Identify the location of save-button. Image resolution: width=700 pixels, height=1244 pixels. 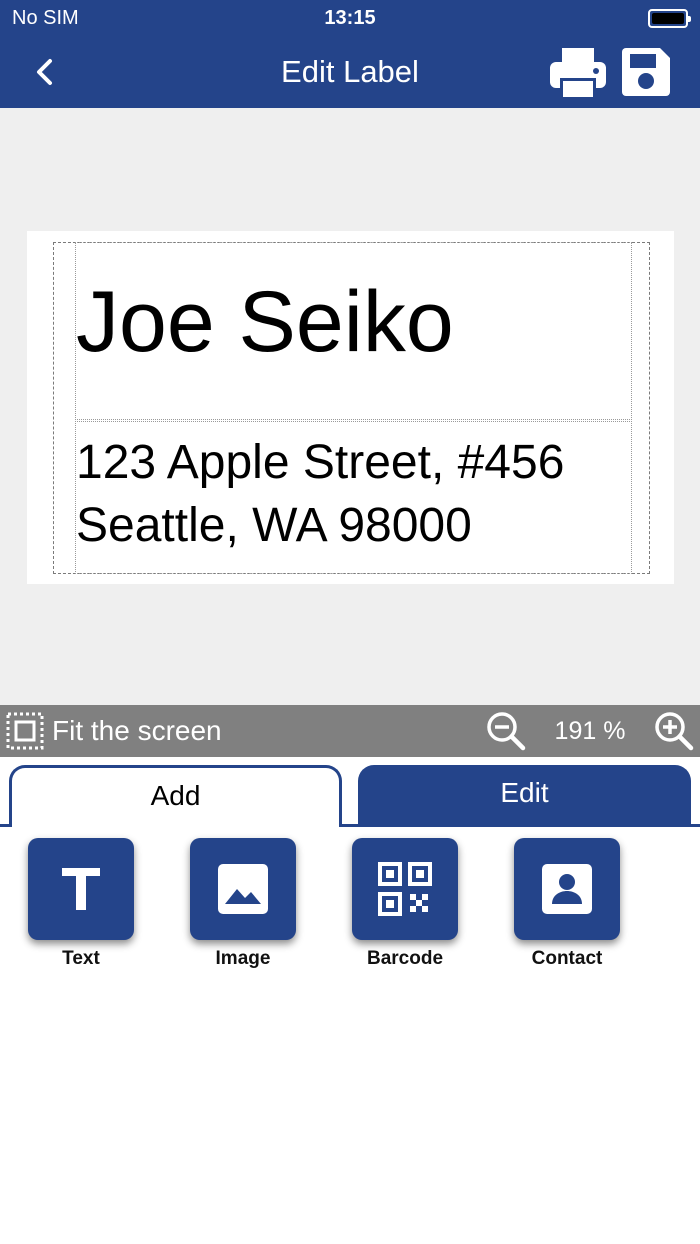
(646, 72).